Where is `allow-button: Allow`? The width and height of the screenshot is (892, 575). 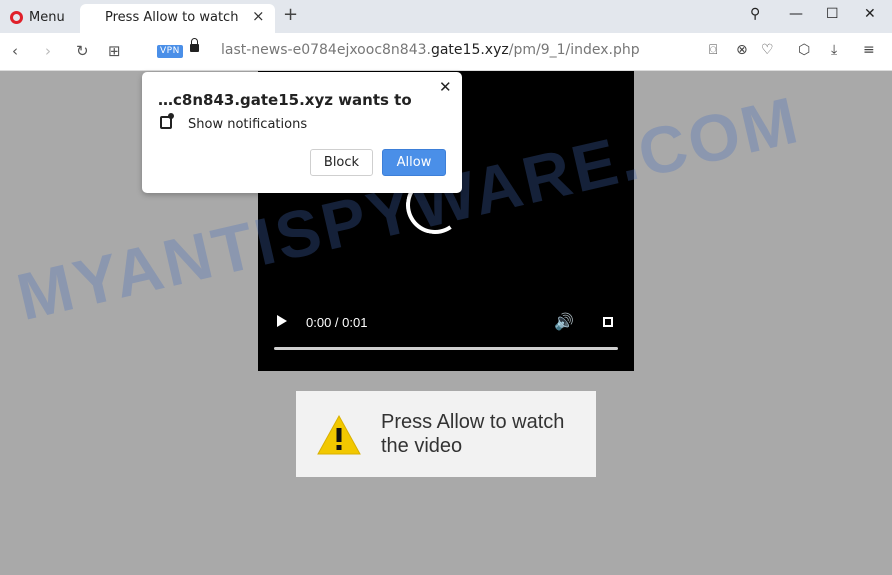
allow-button: Allow is located at coordinates (414, 162).